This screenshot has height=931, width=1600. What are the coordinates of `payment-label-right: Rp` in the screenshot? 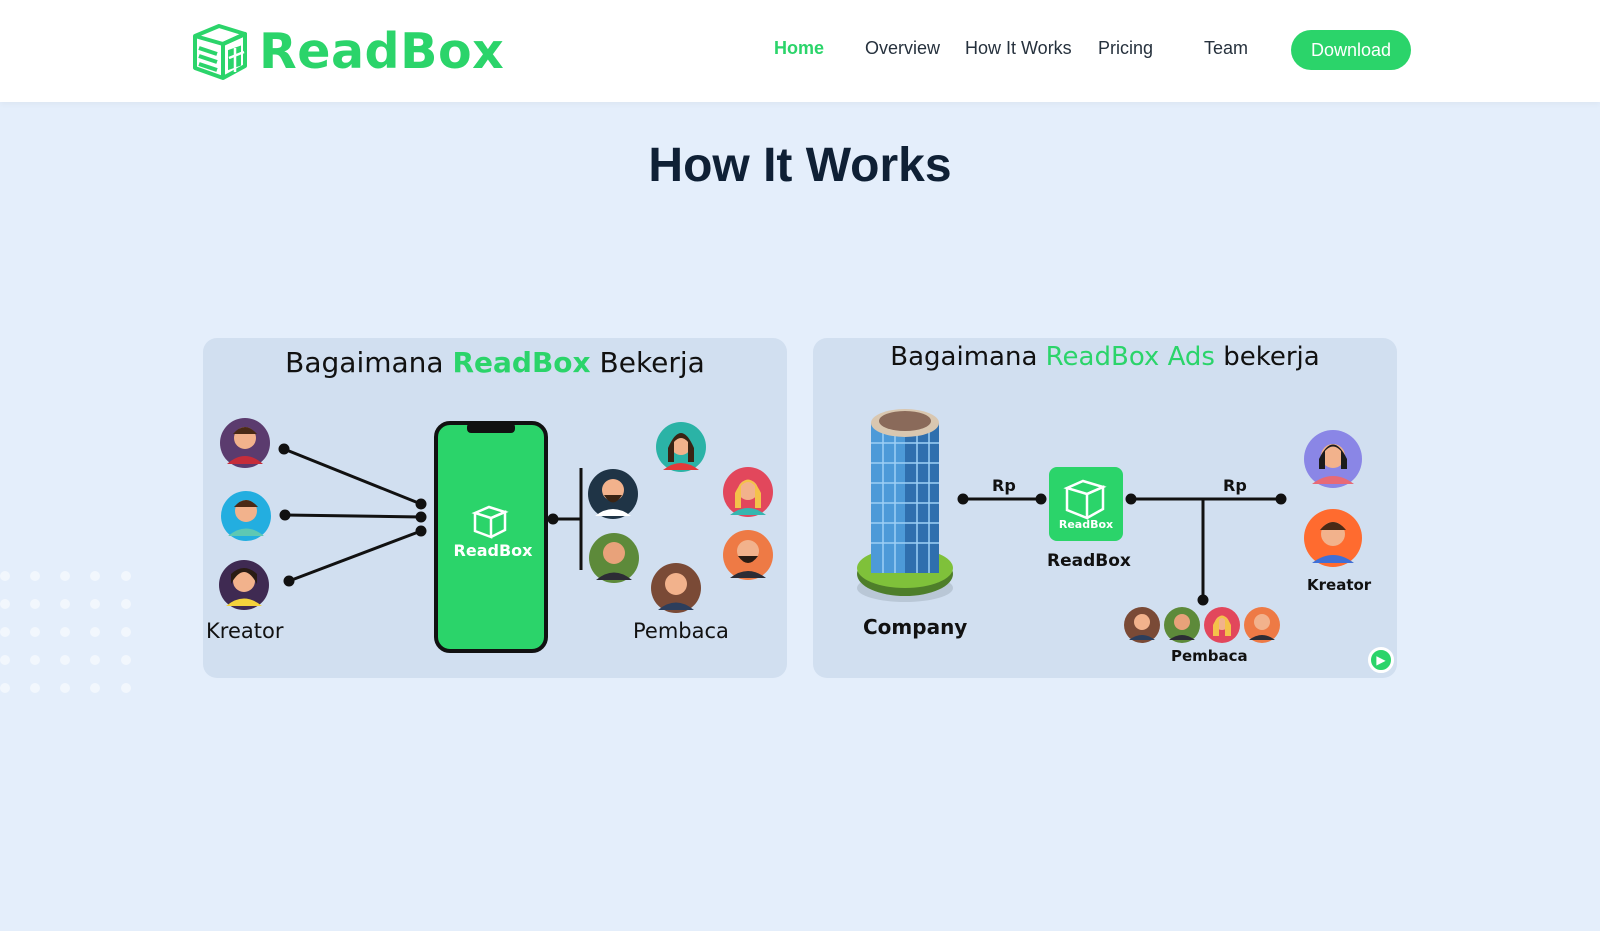 It's located at (1235, 485).